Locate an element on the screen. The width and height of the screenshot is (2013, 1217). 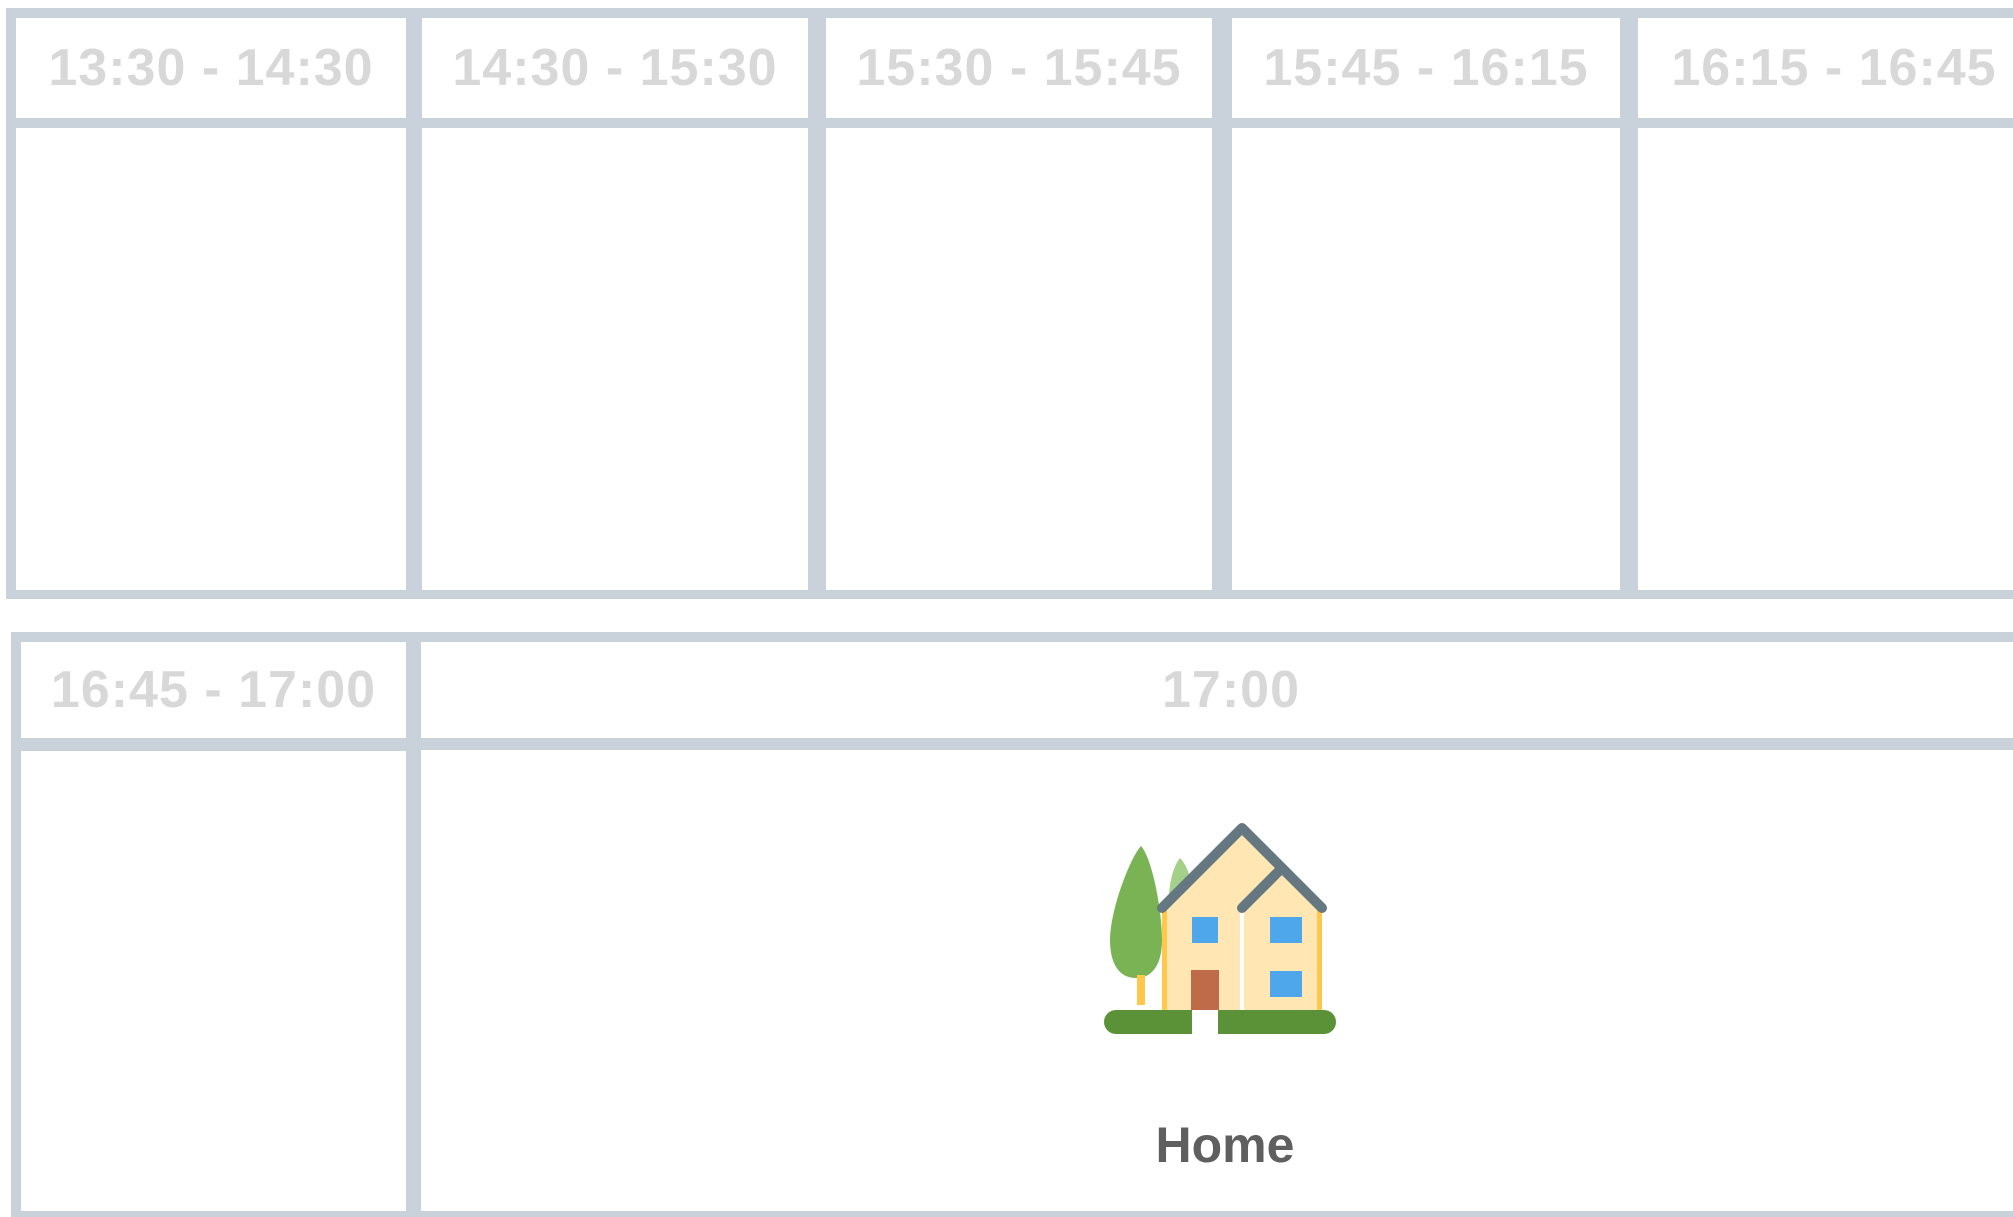
slot-time: 14:30 - 15:30 is located at coordinates (615, 68).